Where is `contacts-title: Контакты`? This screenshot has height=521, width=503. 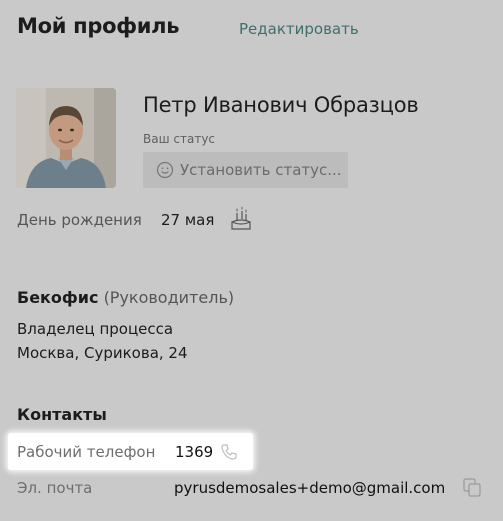 contacts-title: Контакты is located at coordinates (62, 414).